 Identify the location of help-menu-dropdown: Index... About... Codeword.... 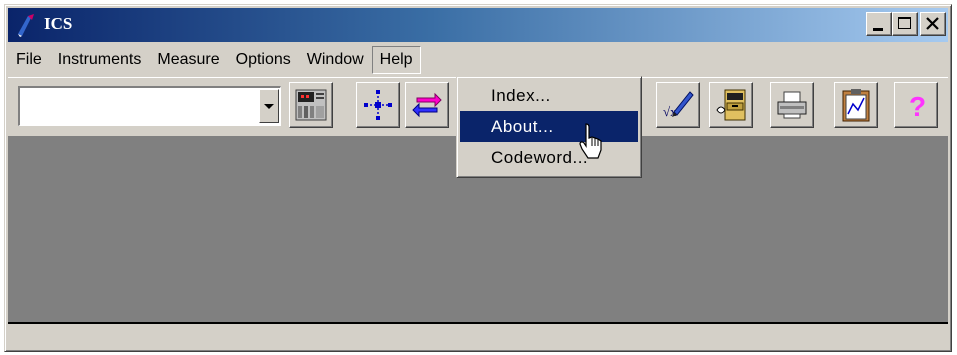
(549, 127).